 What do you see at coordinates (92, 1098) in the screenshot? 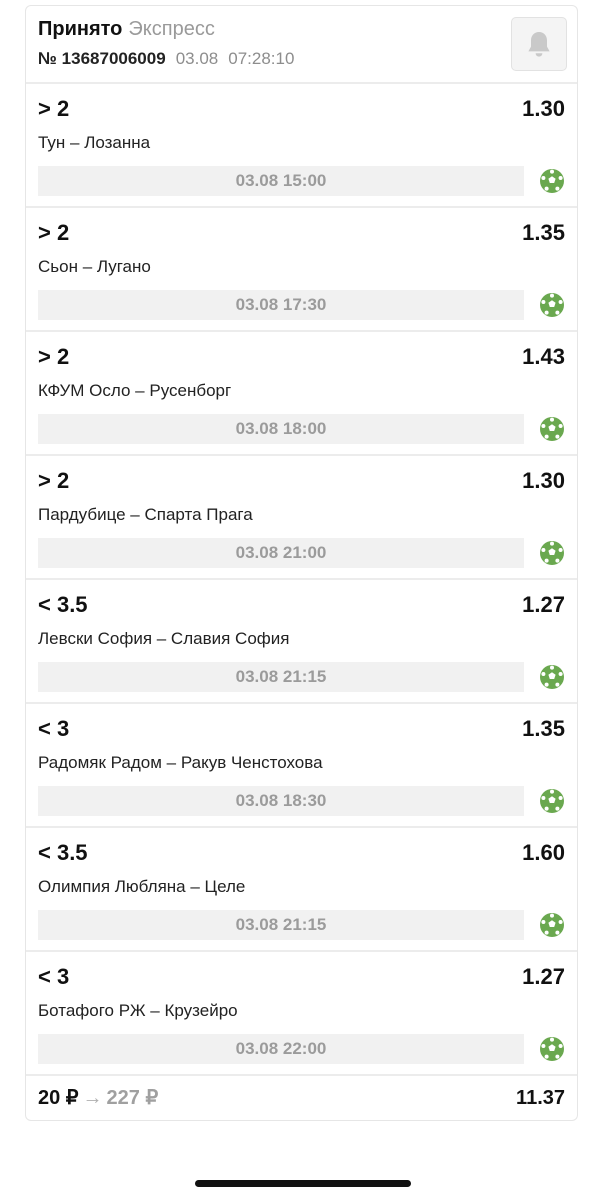
I see `arrow-icon: →` at bounding box center [92, 1098].